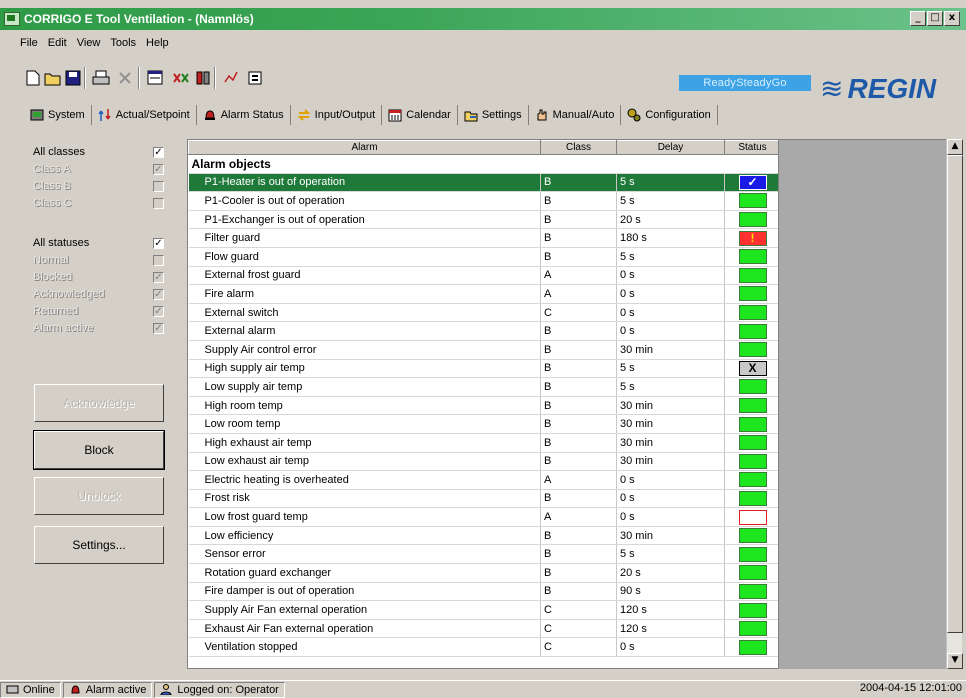  I want to click on tab-actual-setpoint: Actual/Setpoint, so click(144, 115).